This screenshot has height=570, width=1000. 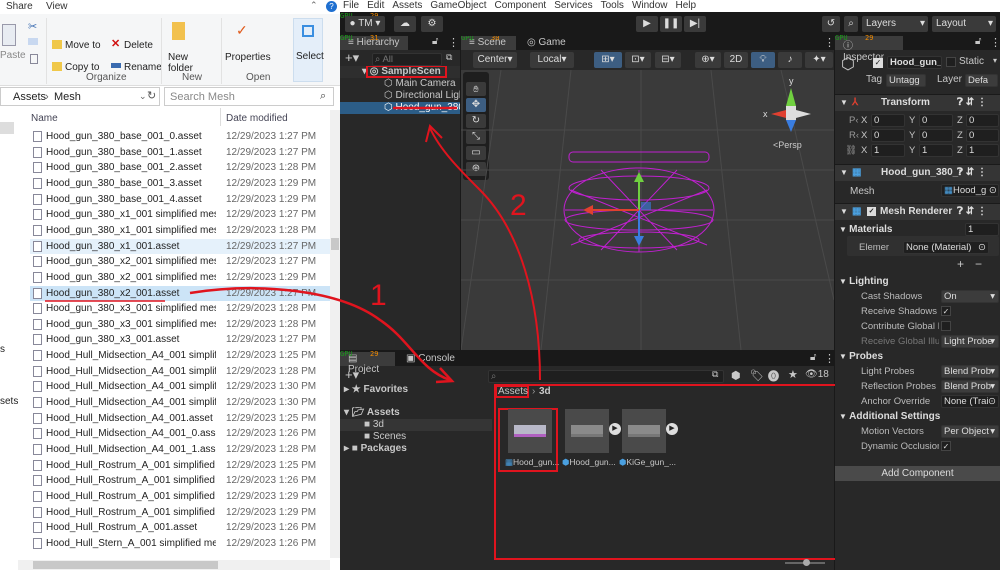 What do you see at coordinates (9, 35) in the screenshot?
I see `paste-icon` at bounding box center [9, 35].